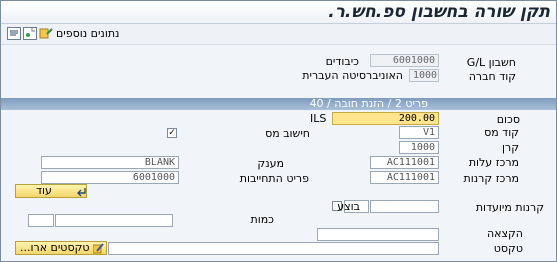  What do you see at coordinates (491, 62) in the screenshot?
I see `gl-account-label: חשבון G/L` at bounding box center [491, 62].